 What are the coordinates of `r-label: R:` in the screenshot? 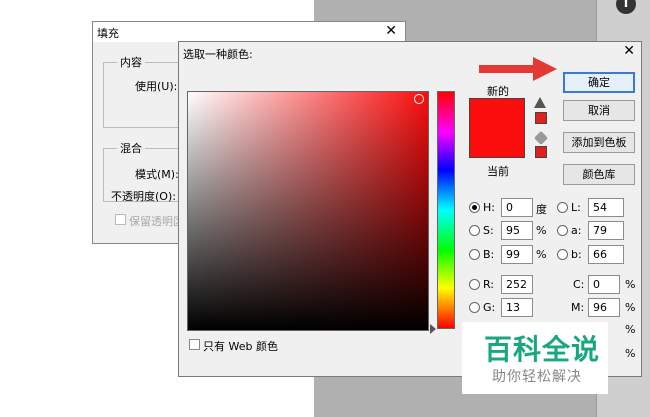 It's located at (489, 284).